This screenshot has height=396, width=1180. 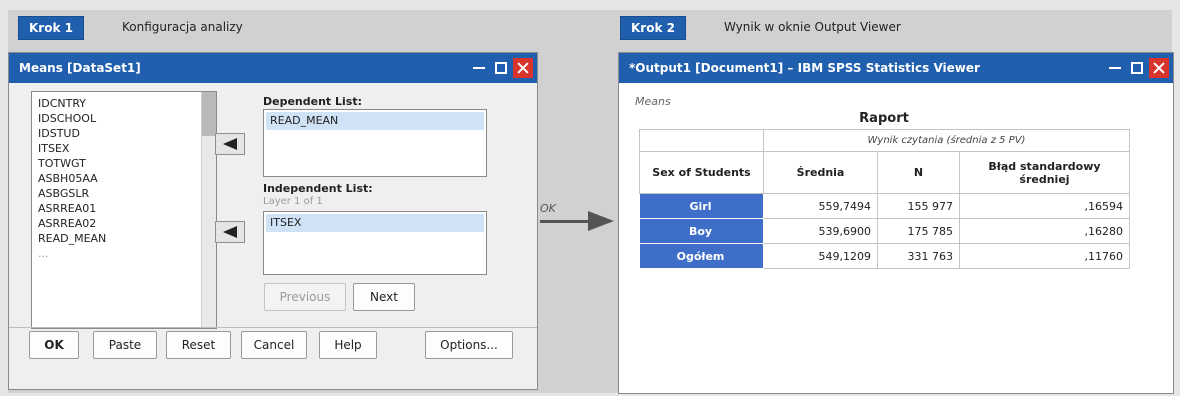 What do you see at coordinates (54, 345) in the screenshot?
I see `ok-button: OK` at bounding box center [54, 345].